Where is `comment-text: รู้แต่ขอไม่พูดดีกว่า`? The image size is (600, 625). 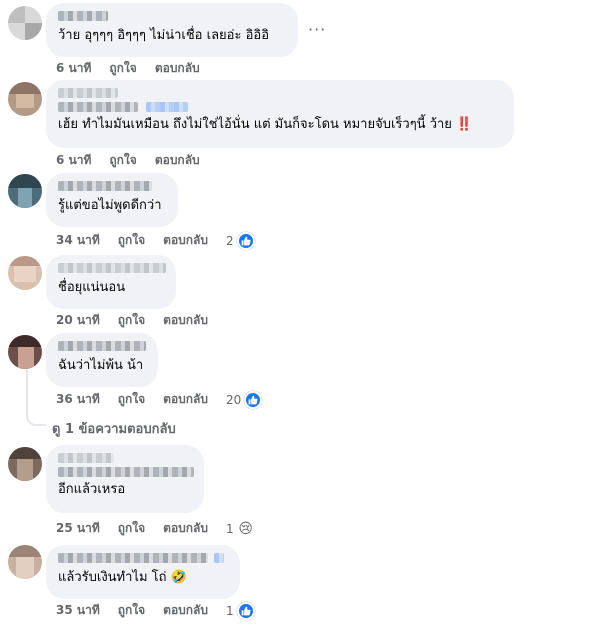
comment-text: รู้แต่ขอไม่พูดดีกว่า is located at coordinates (110, 205).